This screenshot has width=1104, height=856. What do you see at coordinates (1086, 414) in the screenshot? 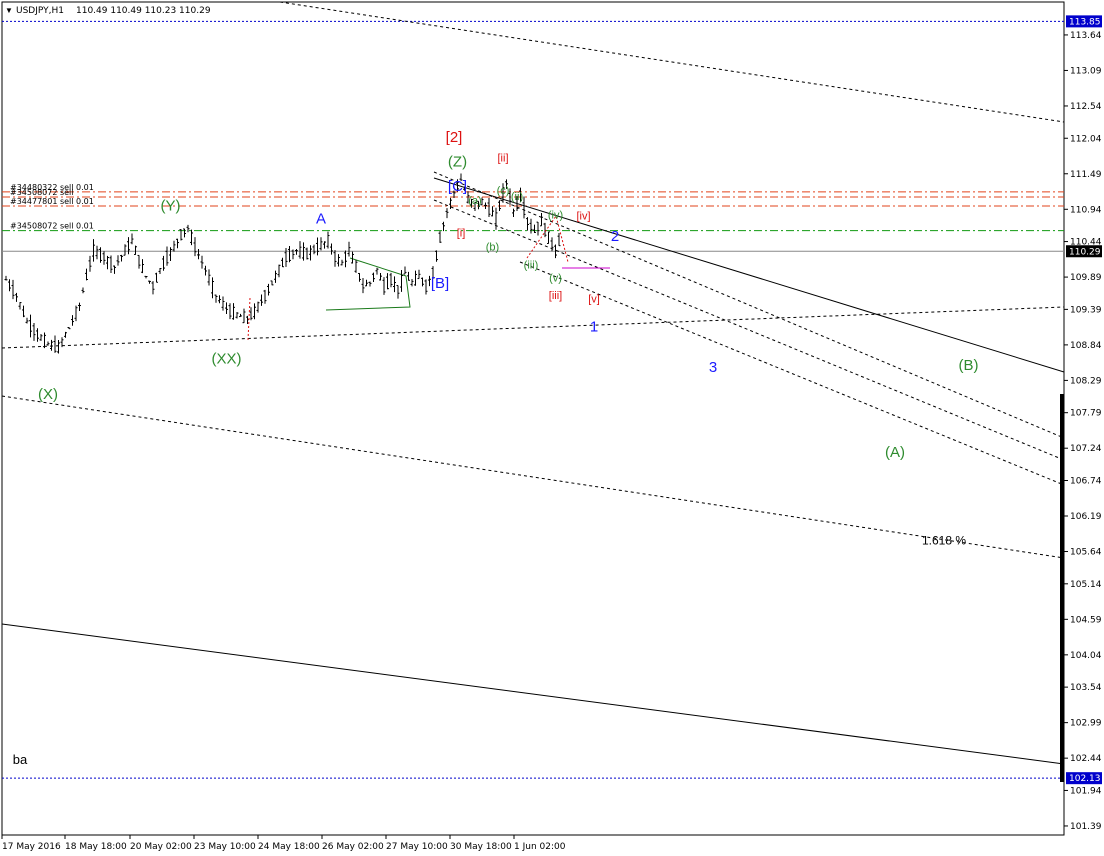
I see `y-tick-label: 107.79` at bounding box center [1086, 414].